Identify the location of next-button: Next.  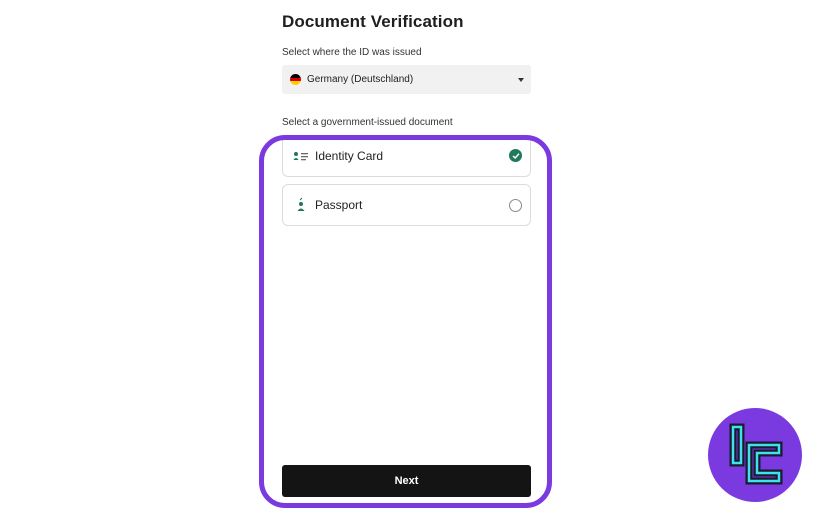
(406, 481).